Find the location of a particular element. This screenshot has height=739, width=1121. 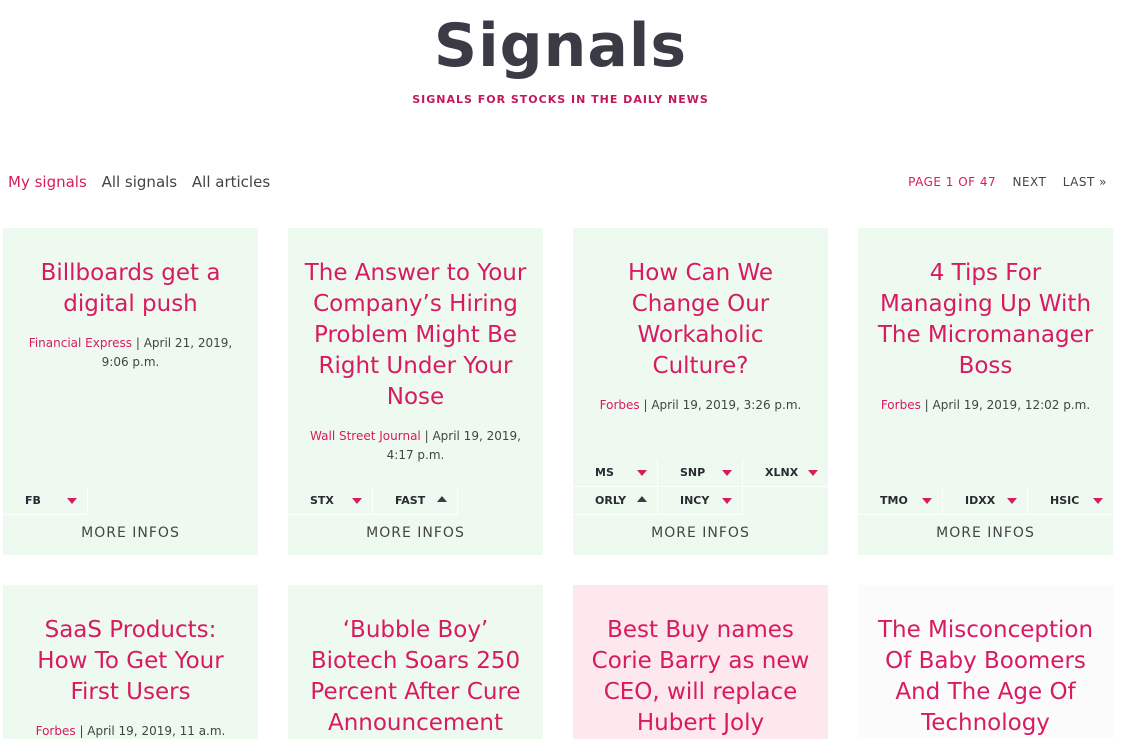

ticker-signal: STX is located at coordinates (330, 501).